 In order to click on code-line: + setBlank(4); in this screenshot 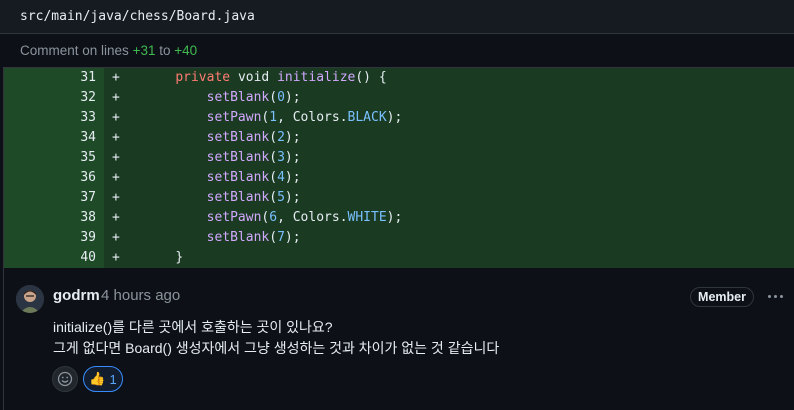, I will do `click(449, 178)`.